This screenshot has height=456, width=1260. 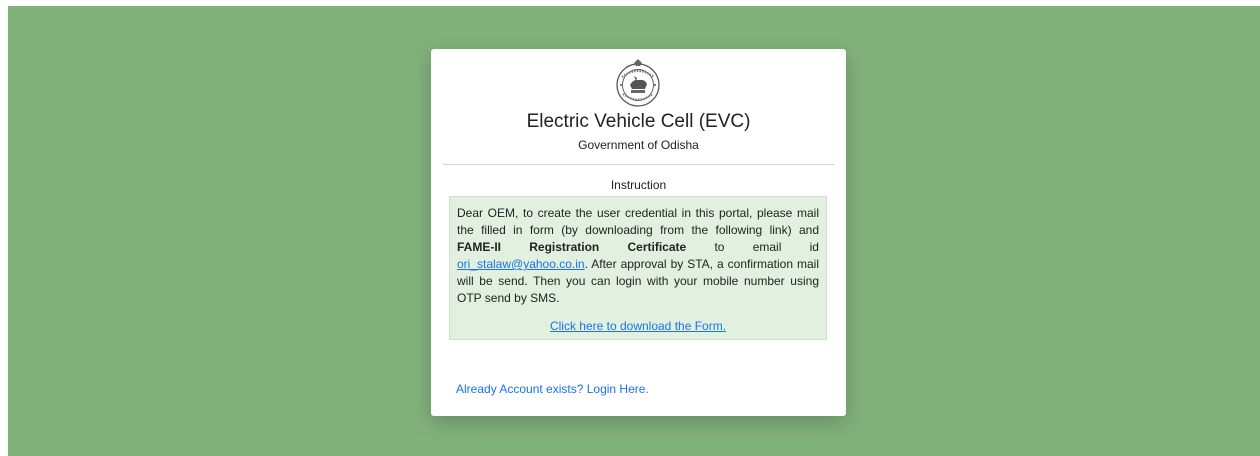 I want to click on instruction-certificate-name: FAME-II Registration Certificate, so click(x=572, y=247).